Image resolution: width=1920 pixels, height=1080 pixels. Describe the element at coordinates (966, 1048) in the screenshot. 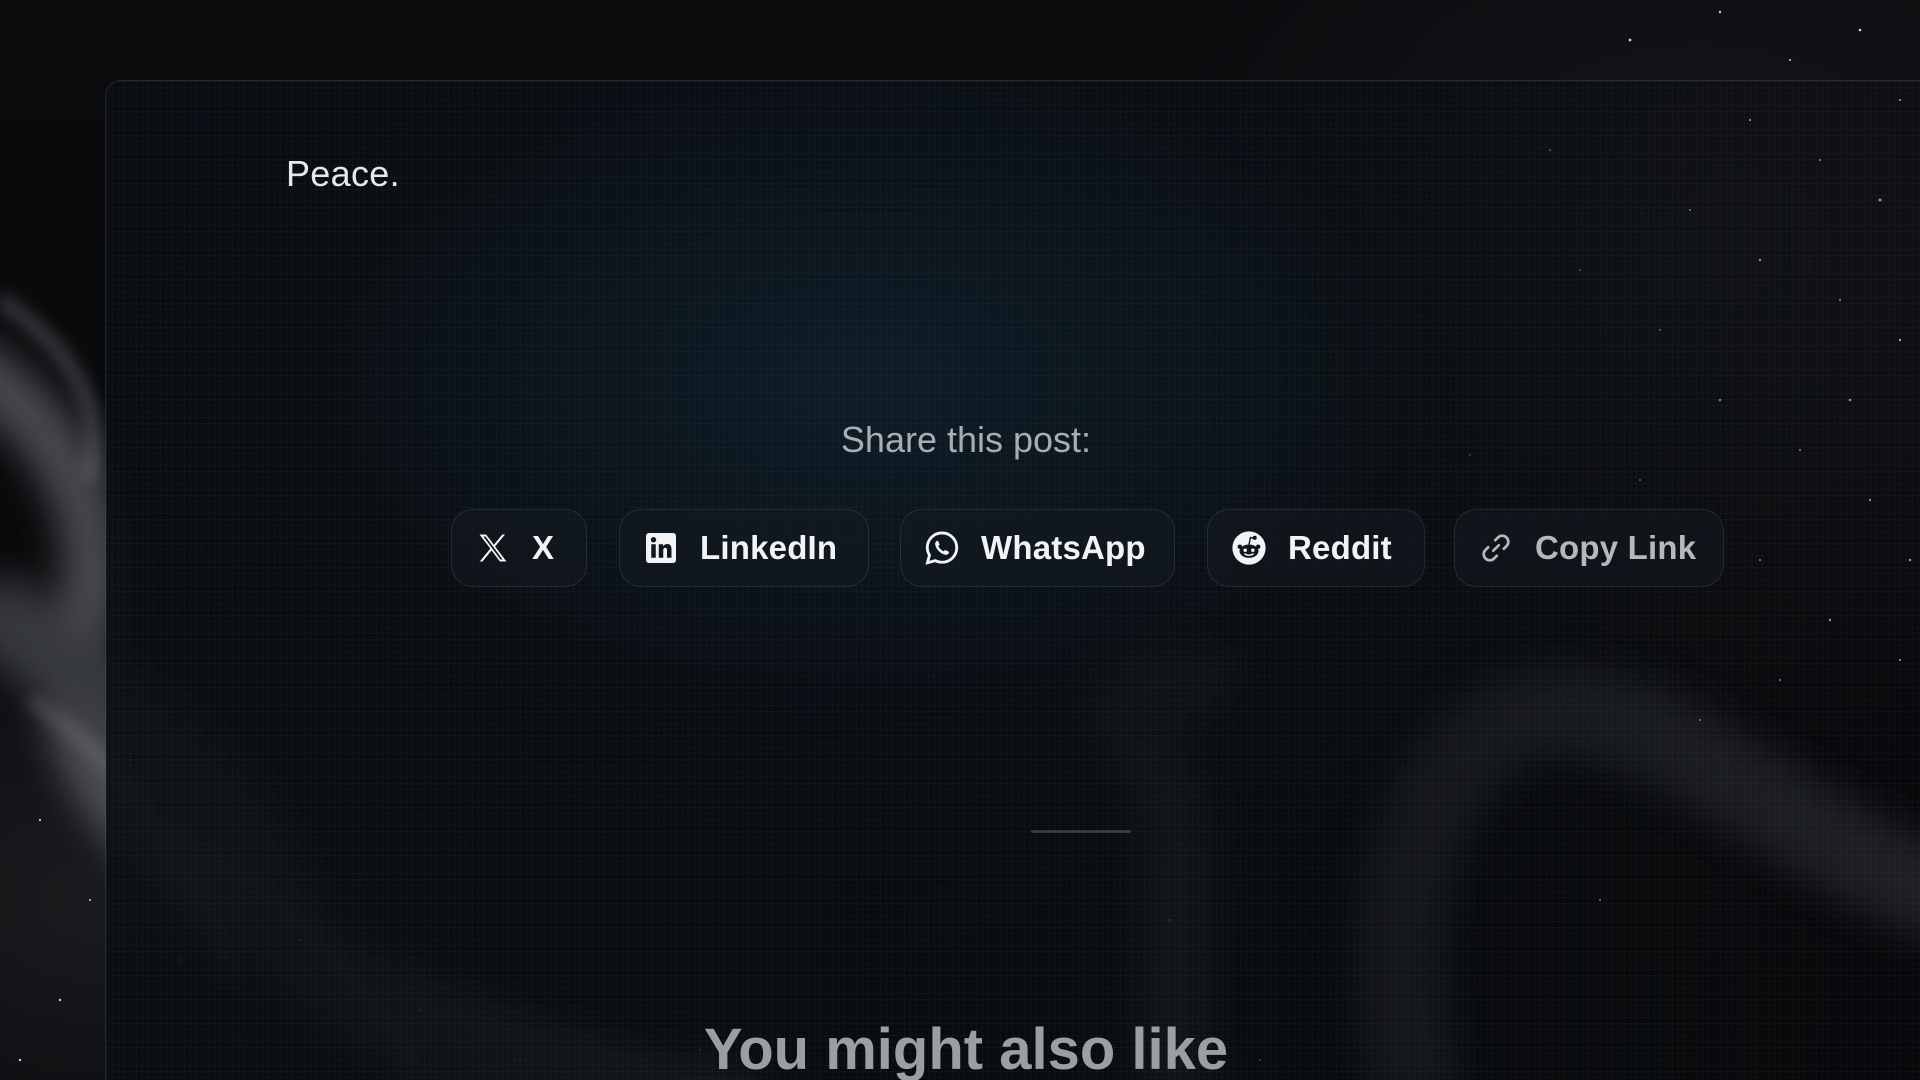

I see `related-posts-heading: You might also like` at that location.